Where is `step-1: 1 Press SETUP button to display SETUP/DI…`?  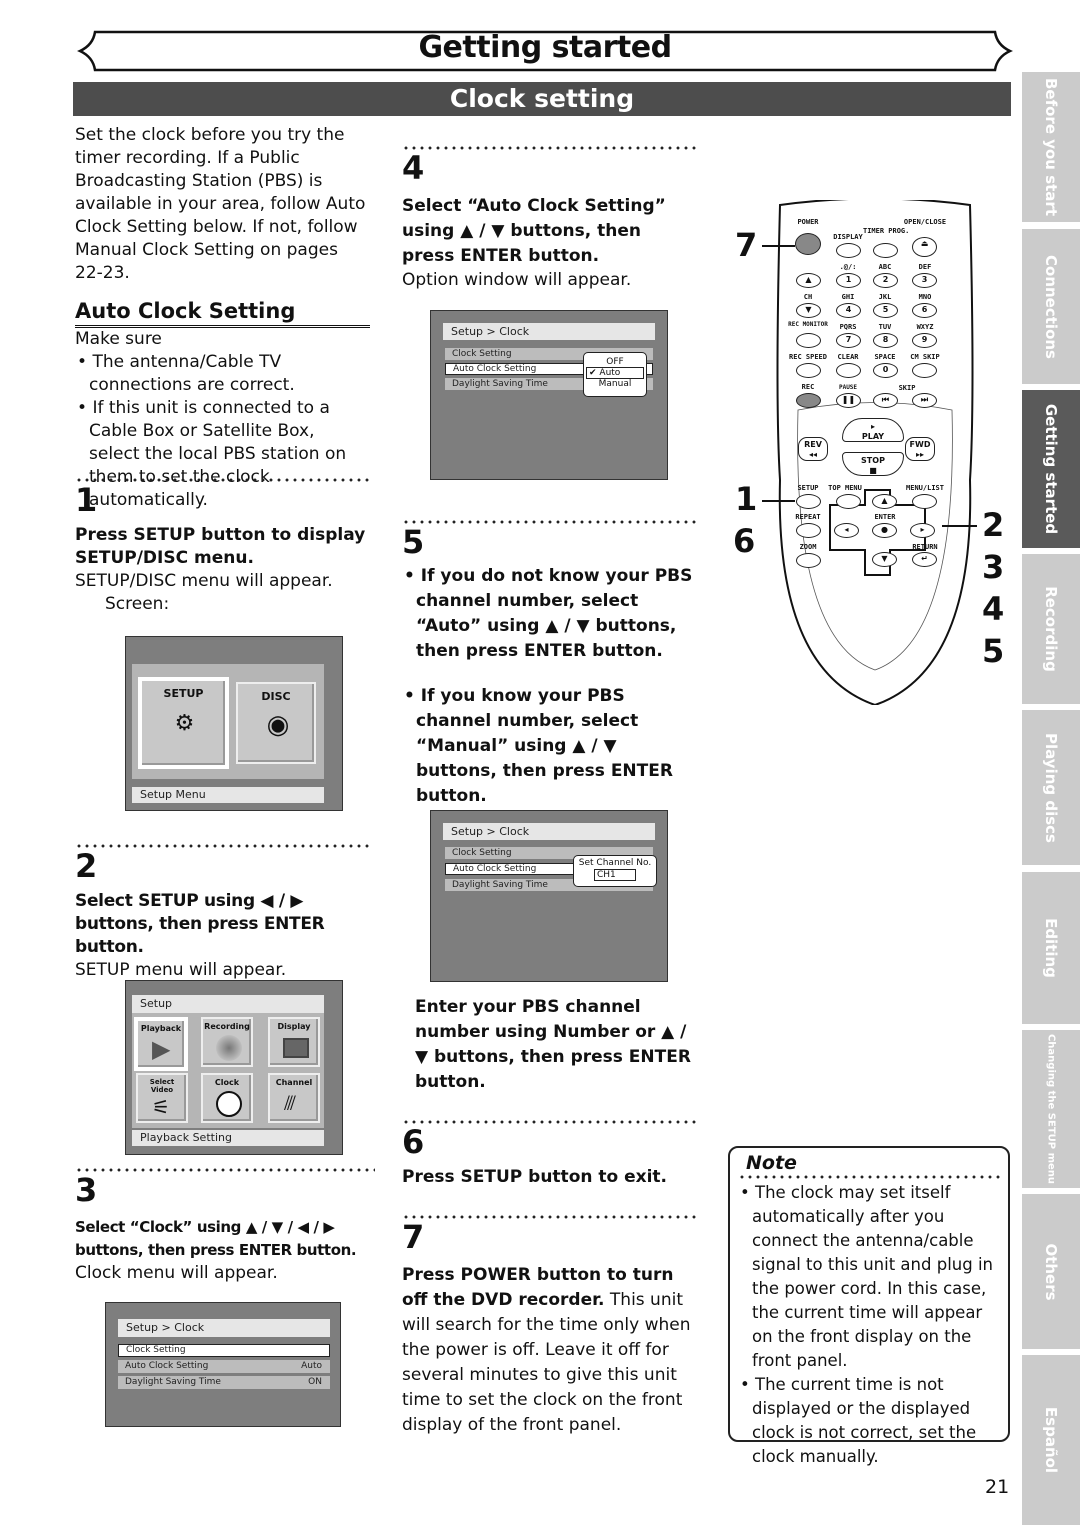 step-1: 1 Press SETUP button to display SETUP/DI… is located at coordinates (222, 547).